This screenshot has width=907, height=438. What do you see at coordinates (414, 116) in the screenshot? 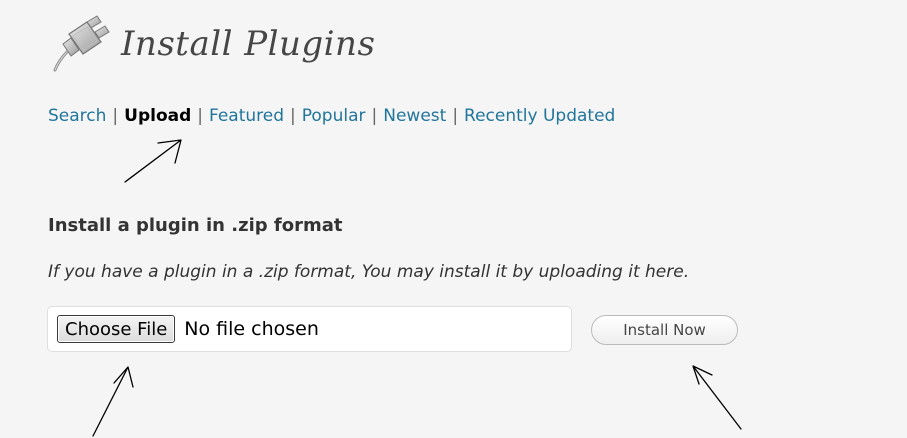
I see `subnav-newest: Newest` at bounding box center [414, 116].